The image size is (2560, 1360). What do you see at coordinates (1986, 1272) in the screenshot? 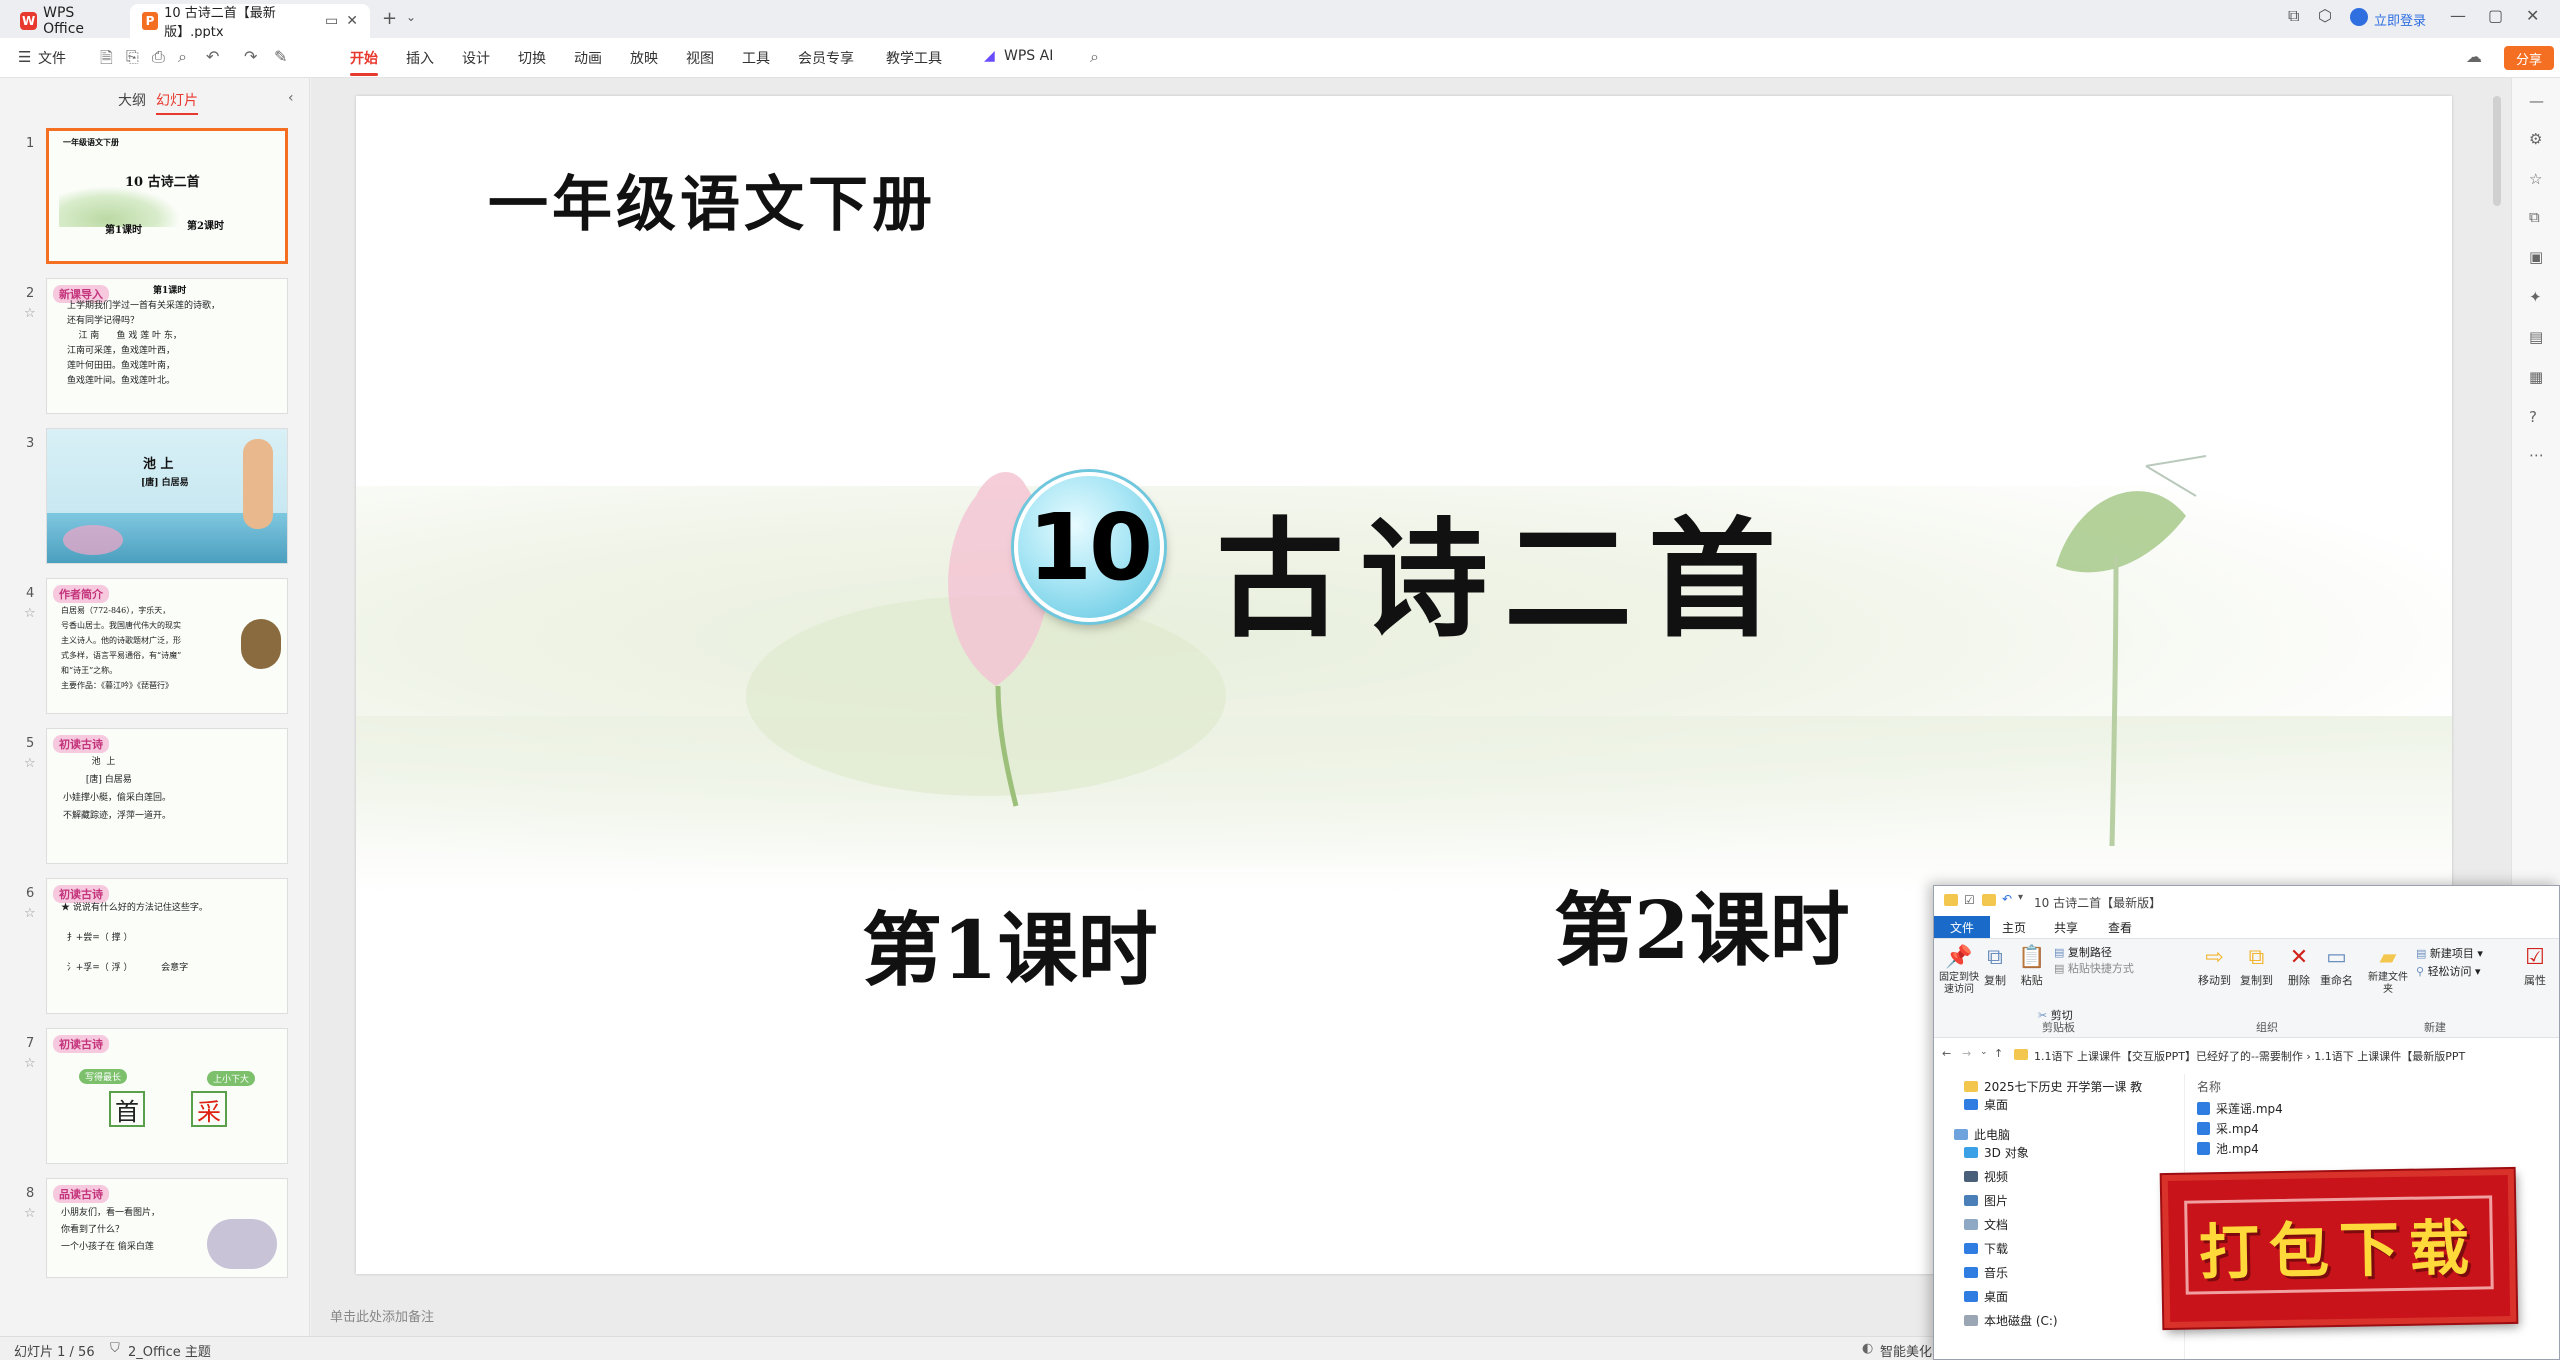
I see `nav-item: 音乐` at bounding box center [1986, 1272].